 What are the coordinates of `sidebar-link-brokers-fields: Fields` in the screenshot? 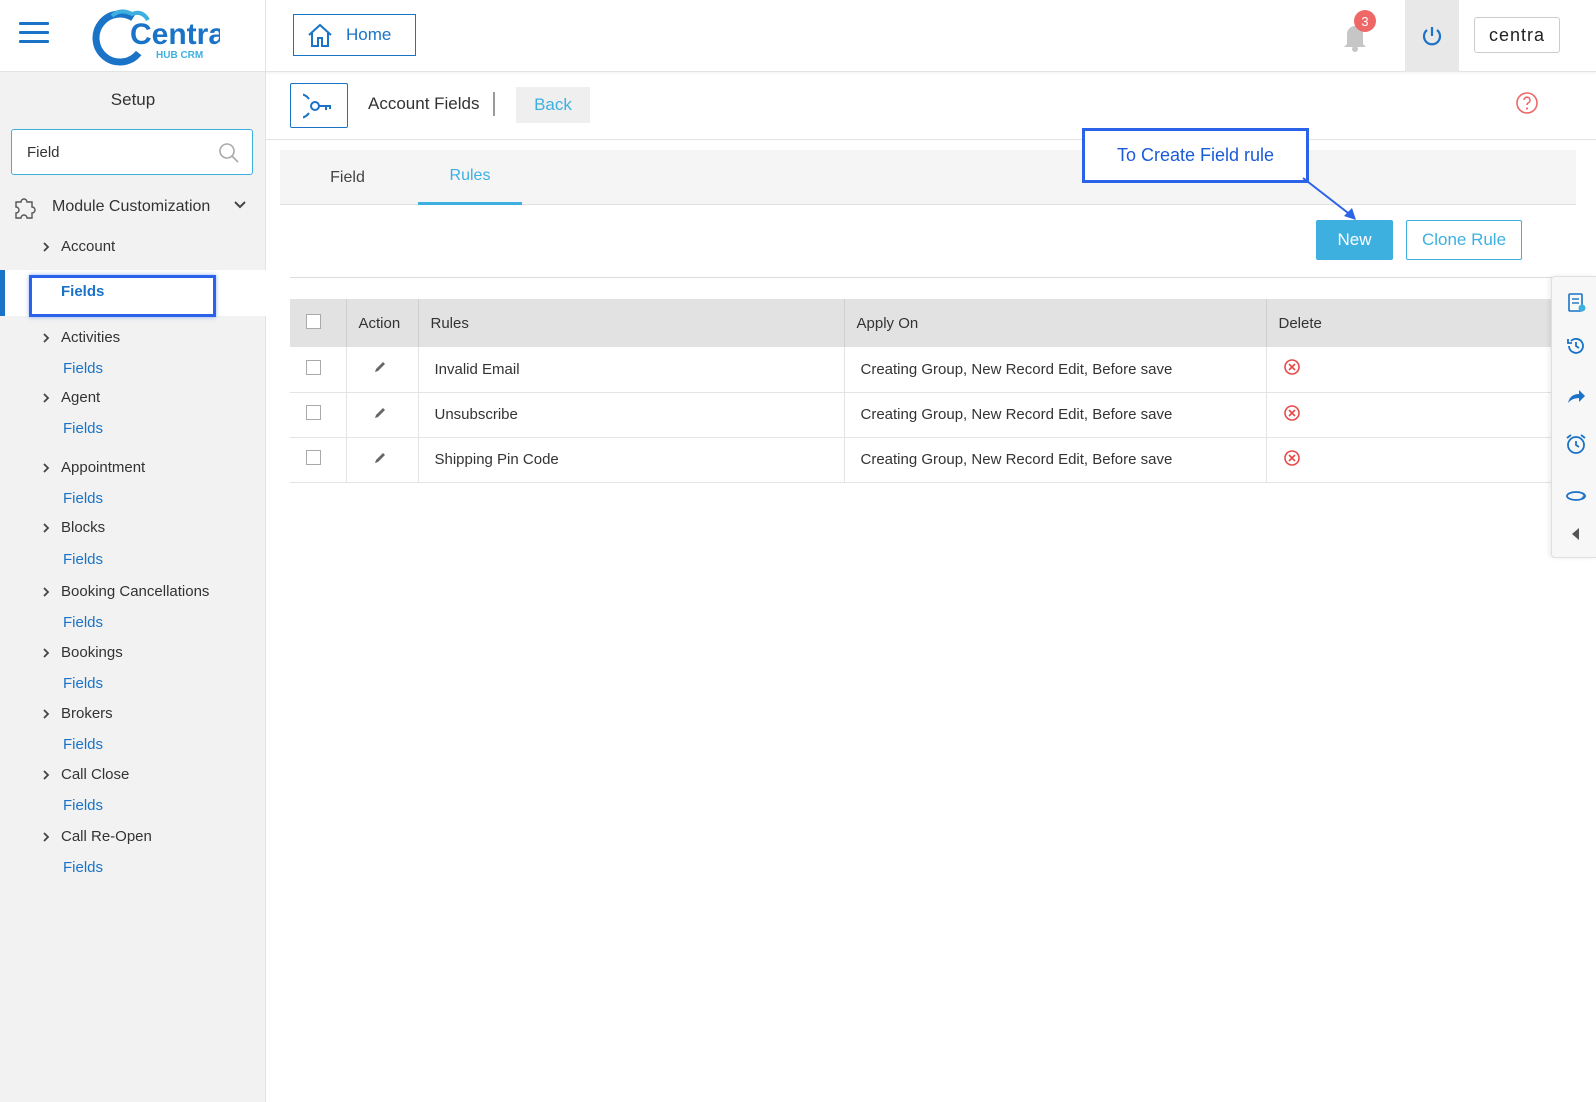 It's located at (83, 744).